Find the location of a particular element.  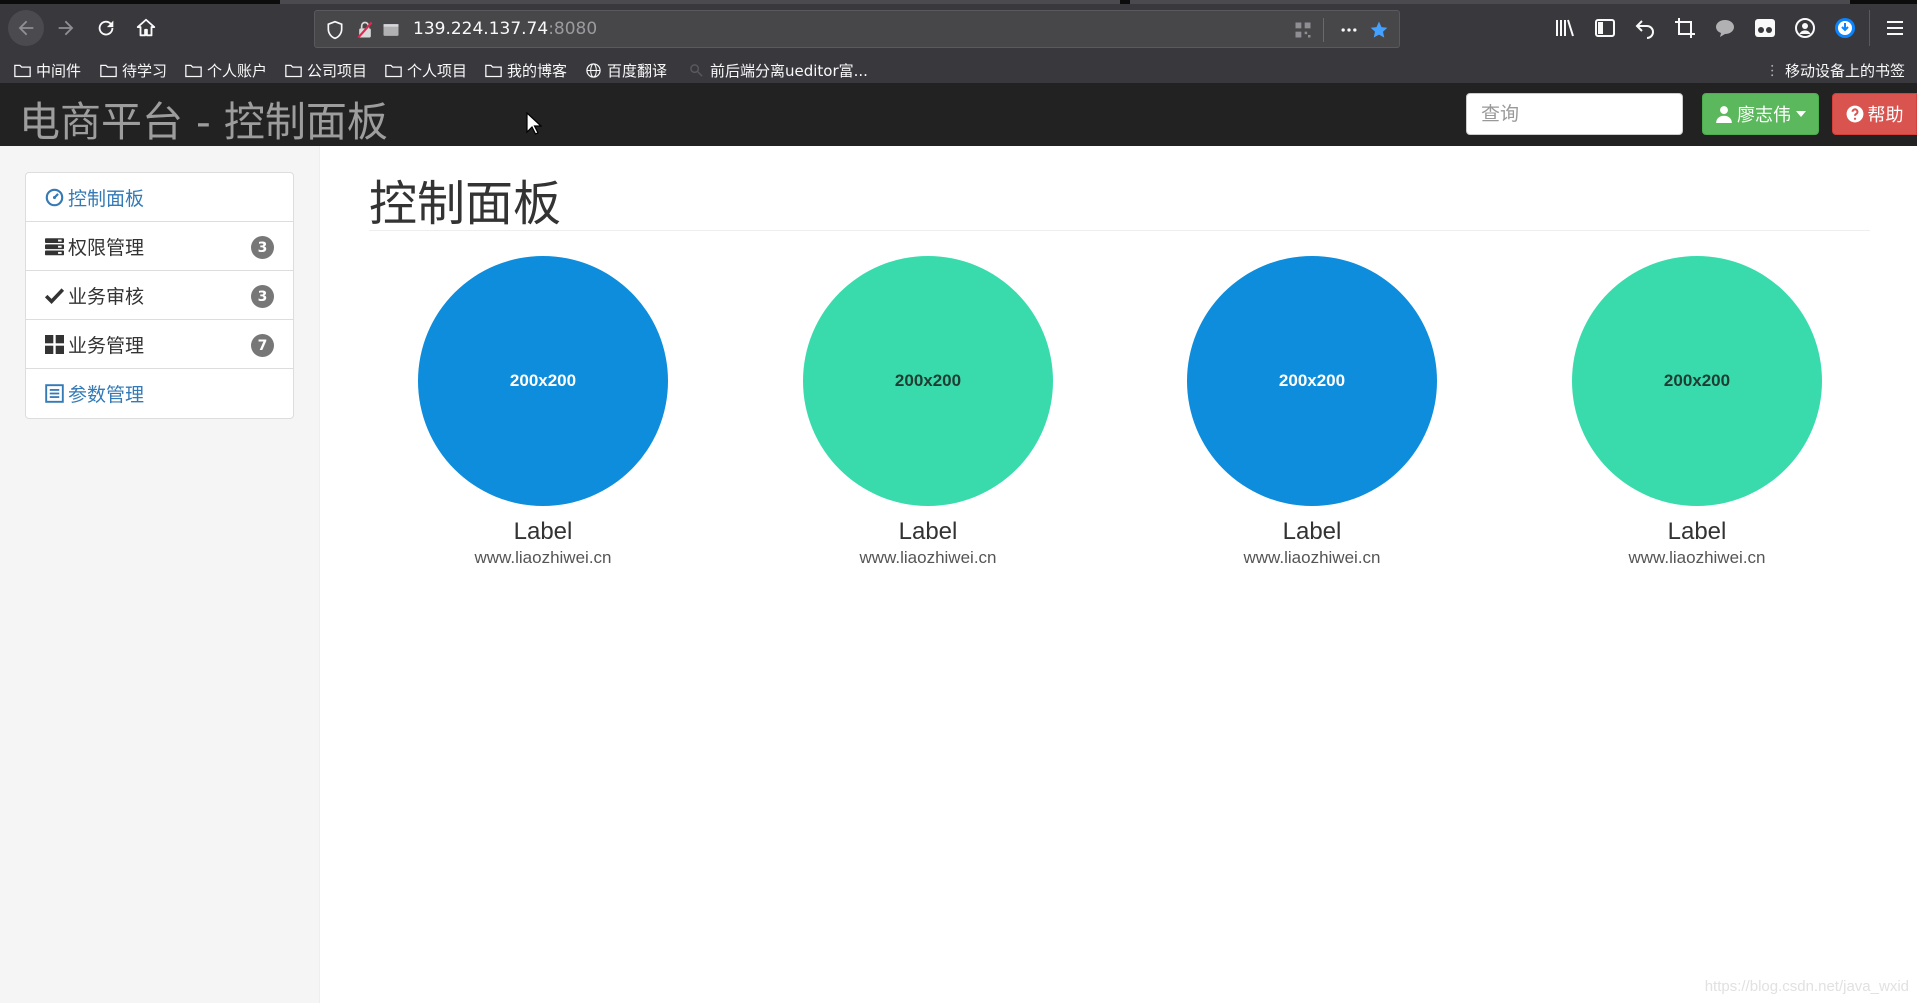

sidebar-item-review: 业务审核 3 is located at coordinates (159, 295).